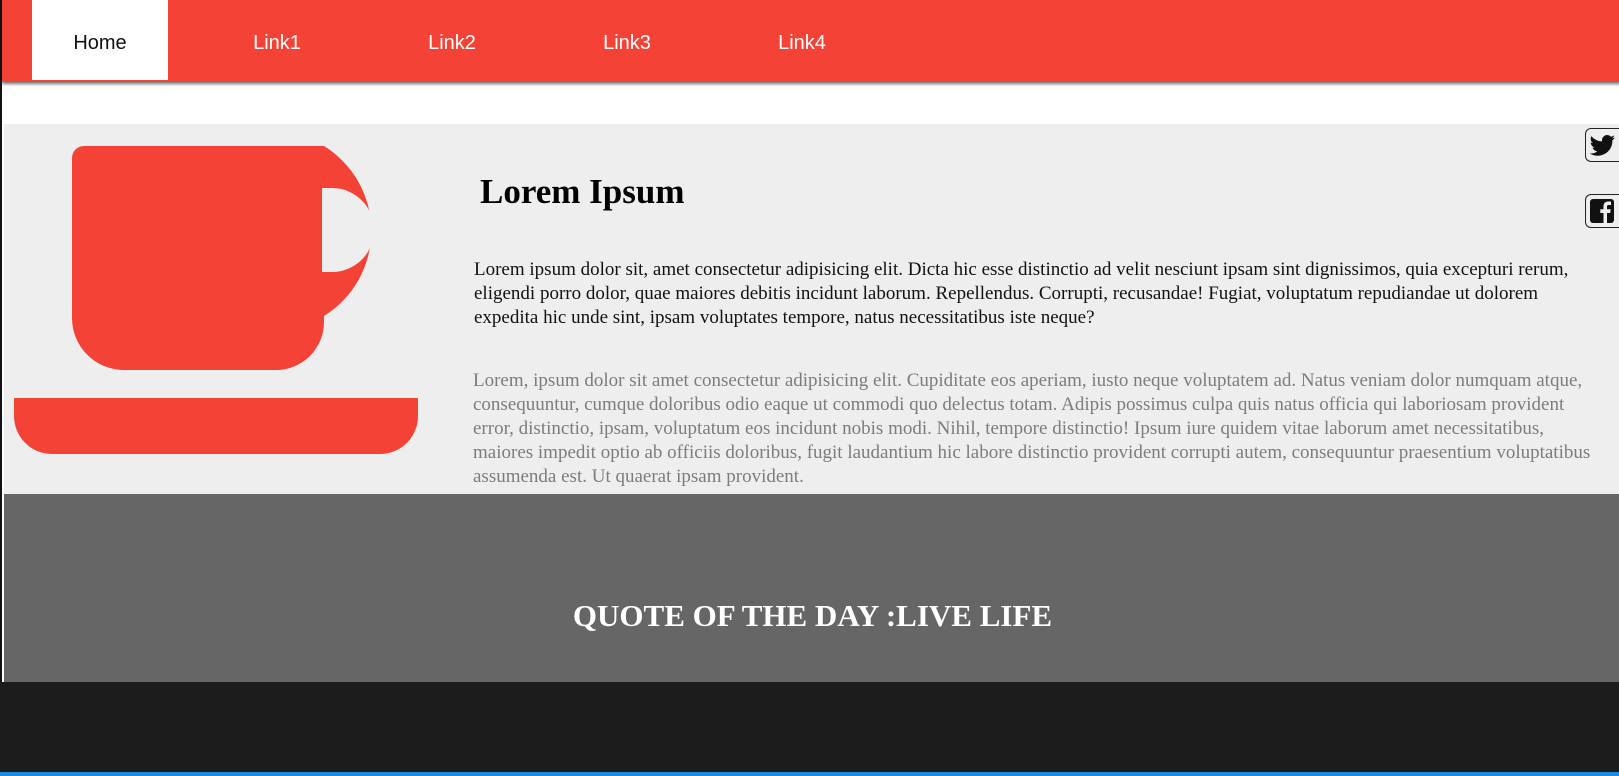 Image resolution: width=1619 pixels, height=776 pixels. I want to click on nav-link2: Link2, so click(452, 40).